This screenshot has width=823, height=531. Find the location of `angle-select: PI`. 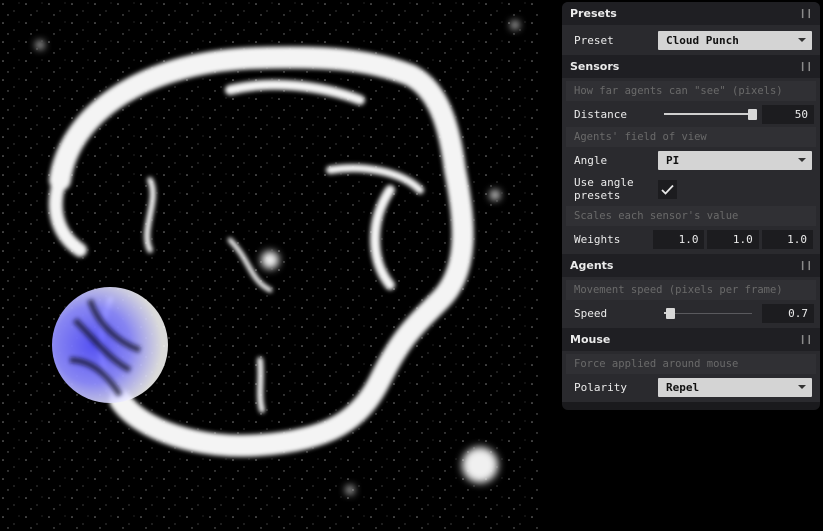

angle-select: PI is located at coordinates (735, 160).